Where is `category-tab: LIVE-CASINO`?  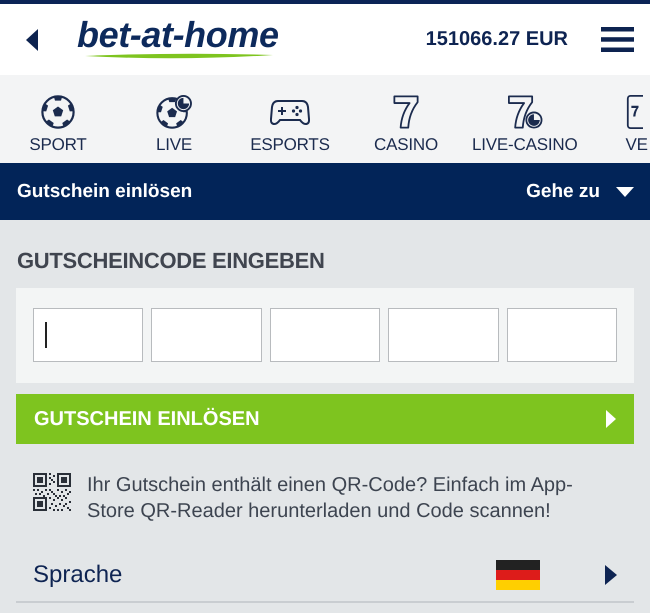 category-tab: LIVE-CASINO is located at coordinates (525, 119).